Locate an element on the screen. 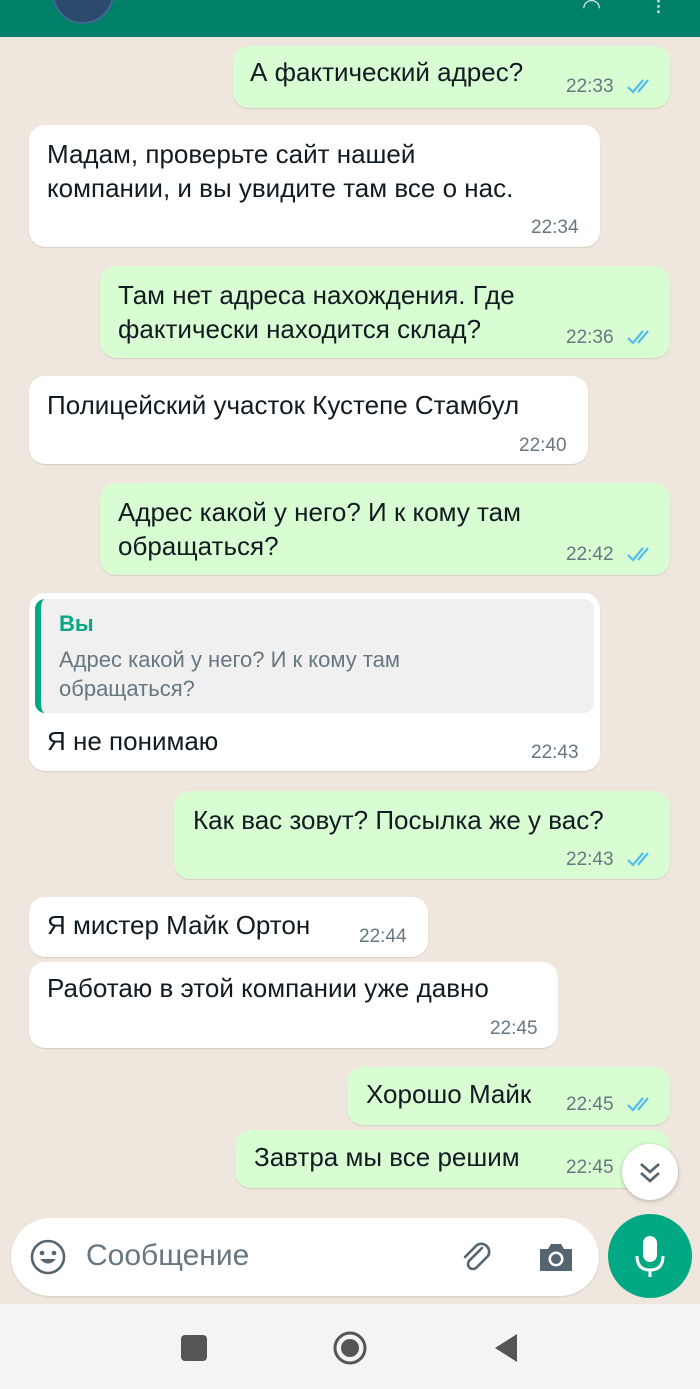 Image resolution: width=700 pixels, height=1389 pixels. message-text: Как вас зовут? Посылка же у вас? is located at coordinates (398, 820).